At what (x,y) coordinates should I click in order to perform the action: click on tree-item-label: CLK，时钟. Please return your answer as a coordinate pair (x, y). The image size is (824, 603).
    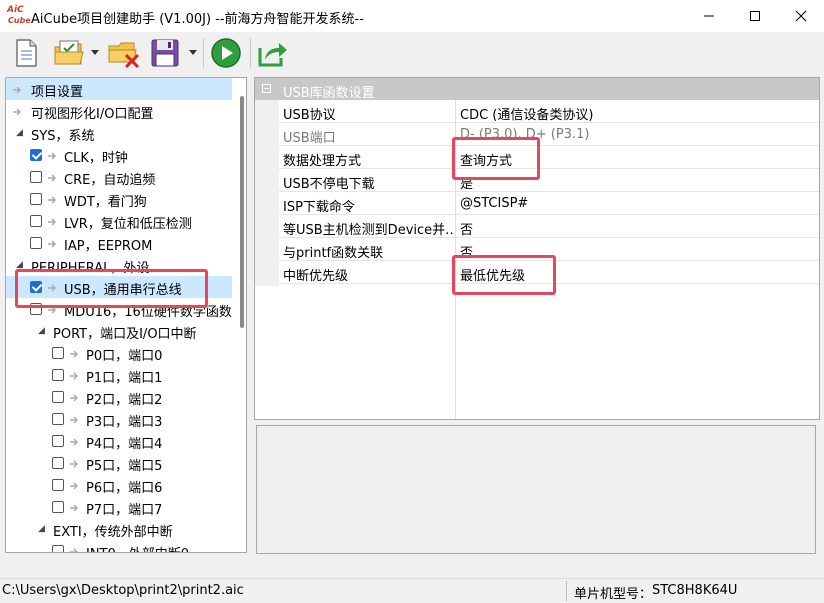
    Looking at the image, I should click on (96, 158).